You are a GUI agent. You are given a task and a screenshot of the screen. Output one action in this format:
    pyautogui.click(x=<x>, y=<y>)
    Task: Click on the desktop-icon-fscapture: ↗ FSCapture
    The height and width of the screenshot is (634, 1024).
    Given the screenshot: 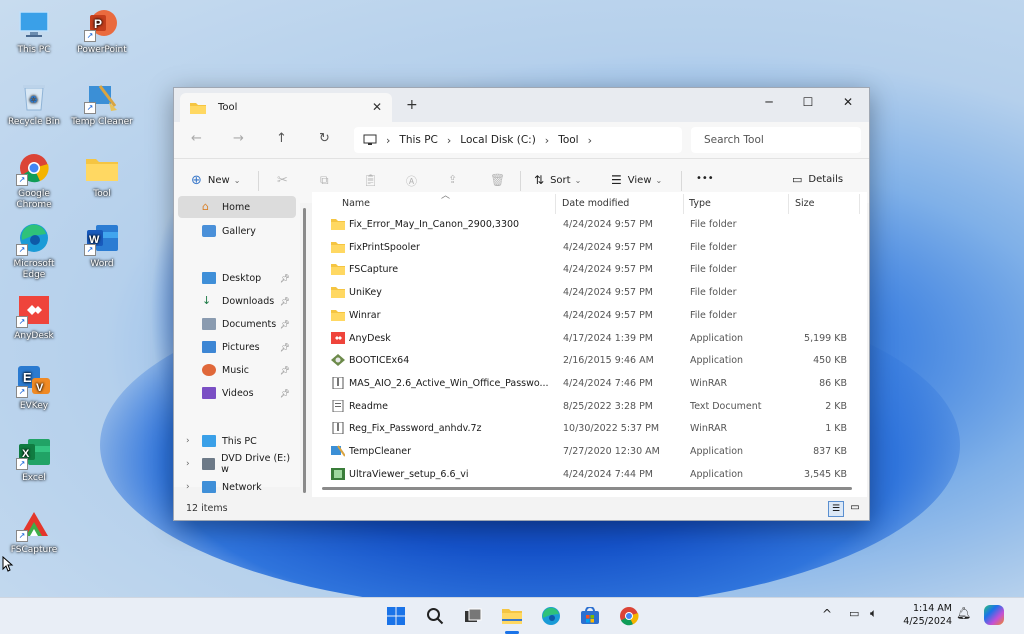 What is the action you would take?
    pyautogui.click(x=34, y=531)
    